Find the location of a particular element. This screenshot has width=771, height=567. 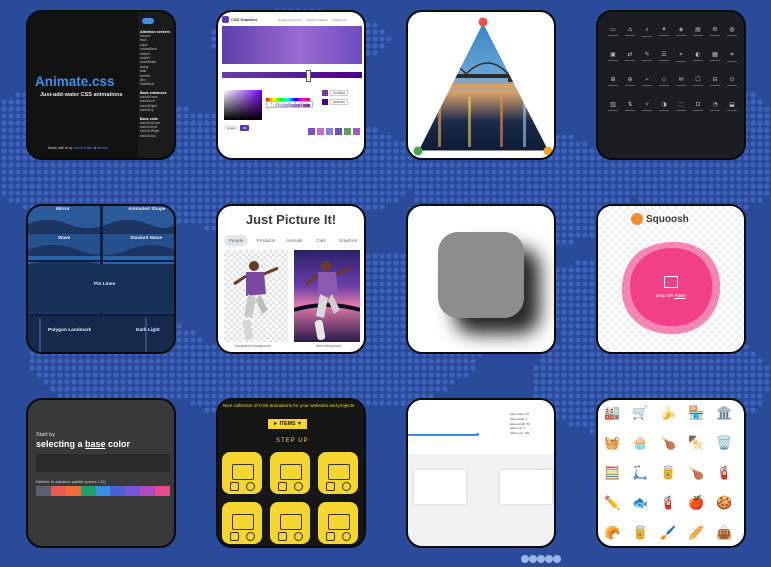

object-icon: 🧯 is located at coordinates (668, 502).